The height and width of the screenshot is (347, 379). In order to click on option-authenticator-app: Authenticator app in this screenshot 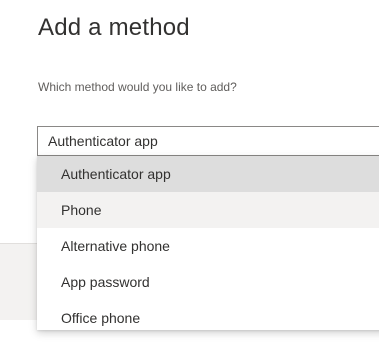, I will do `click(208, 174)`.